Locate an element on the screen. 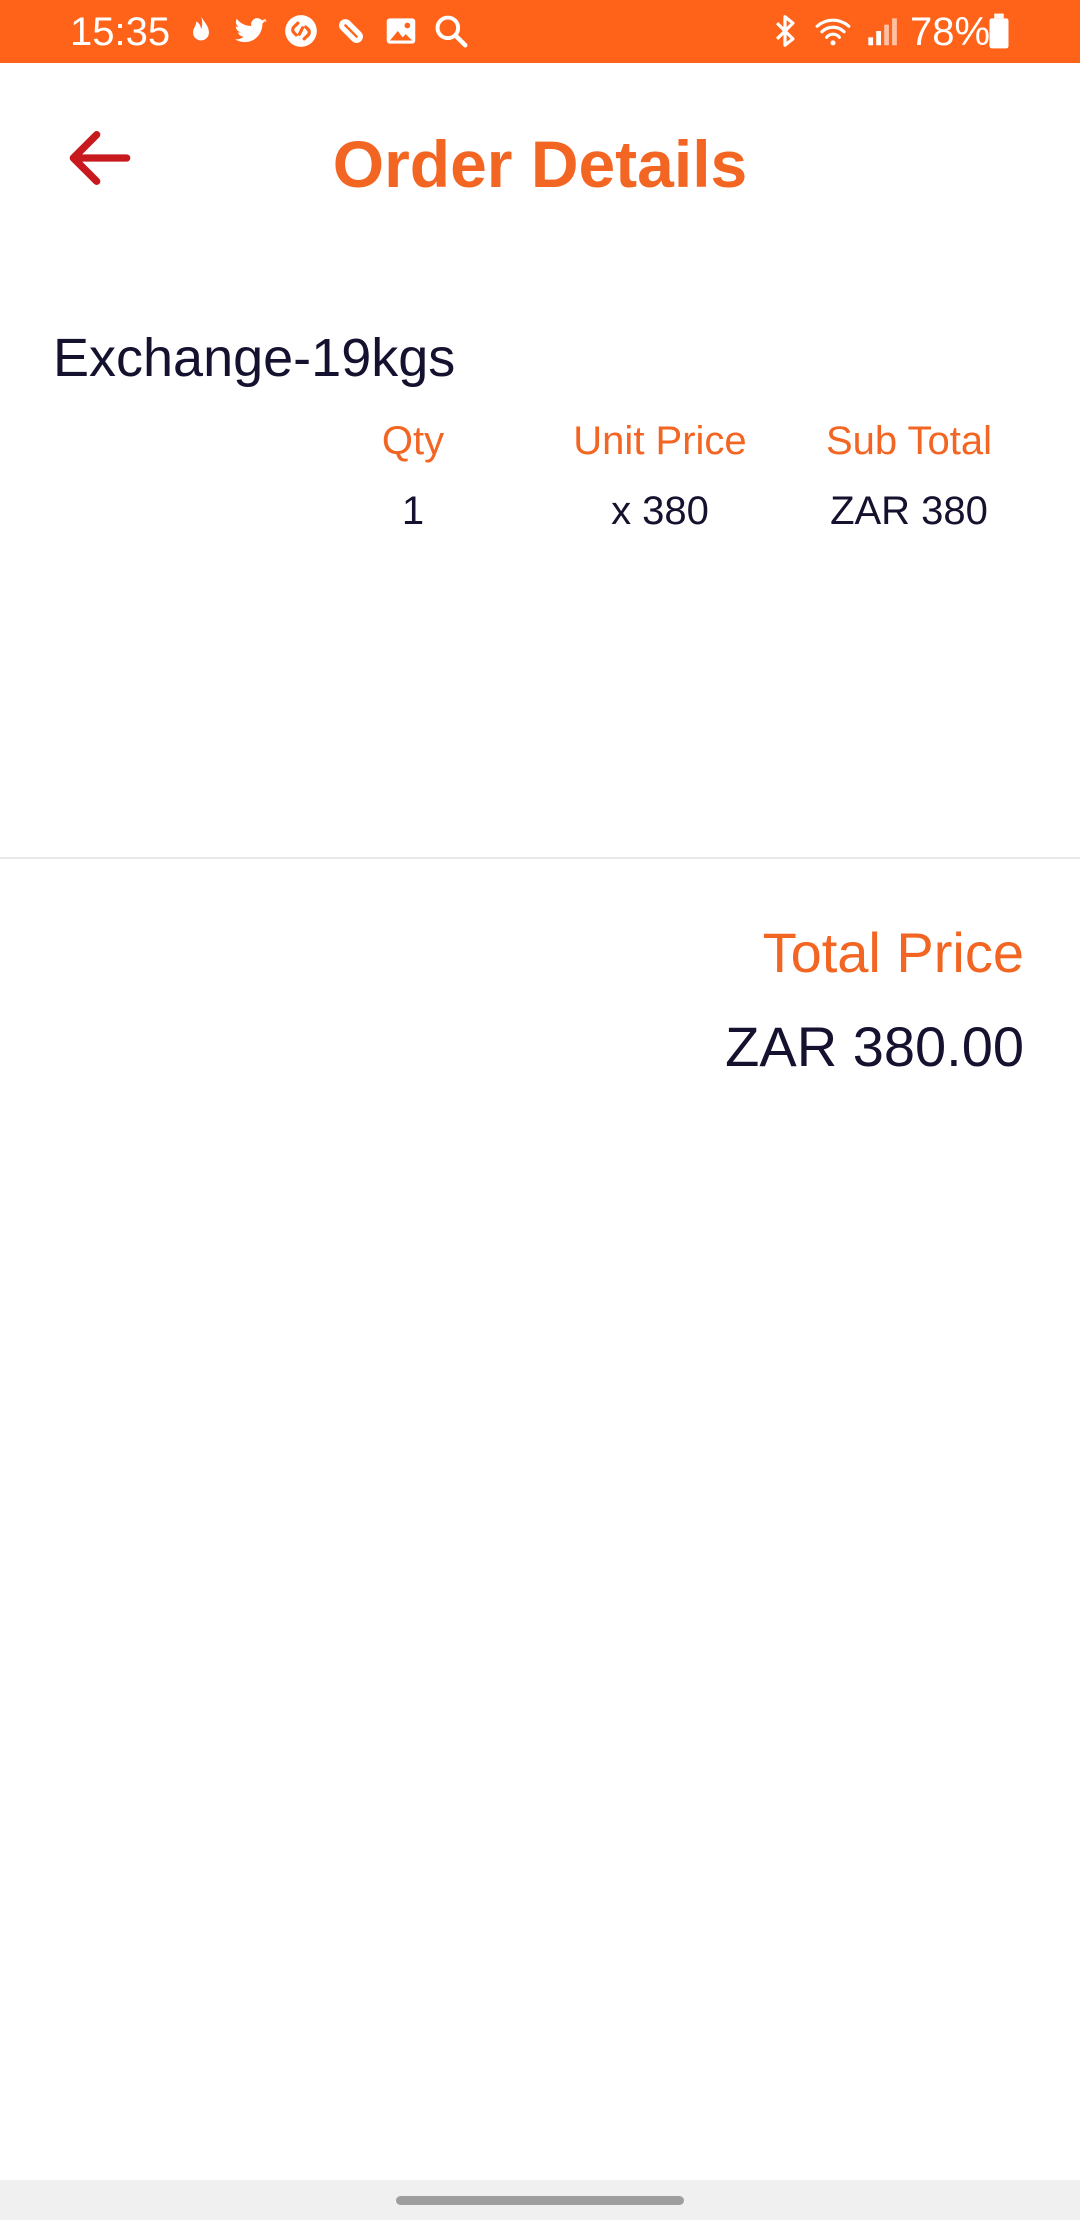  home-indicator is located at coordinates (540, 2200).